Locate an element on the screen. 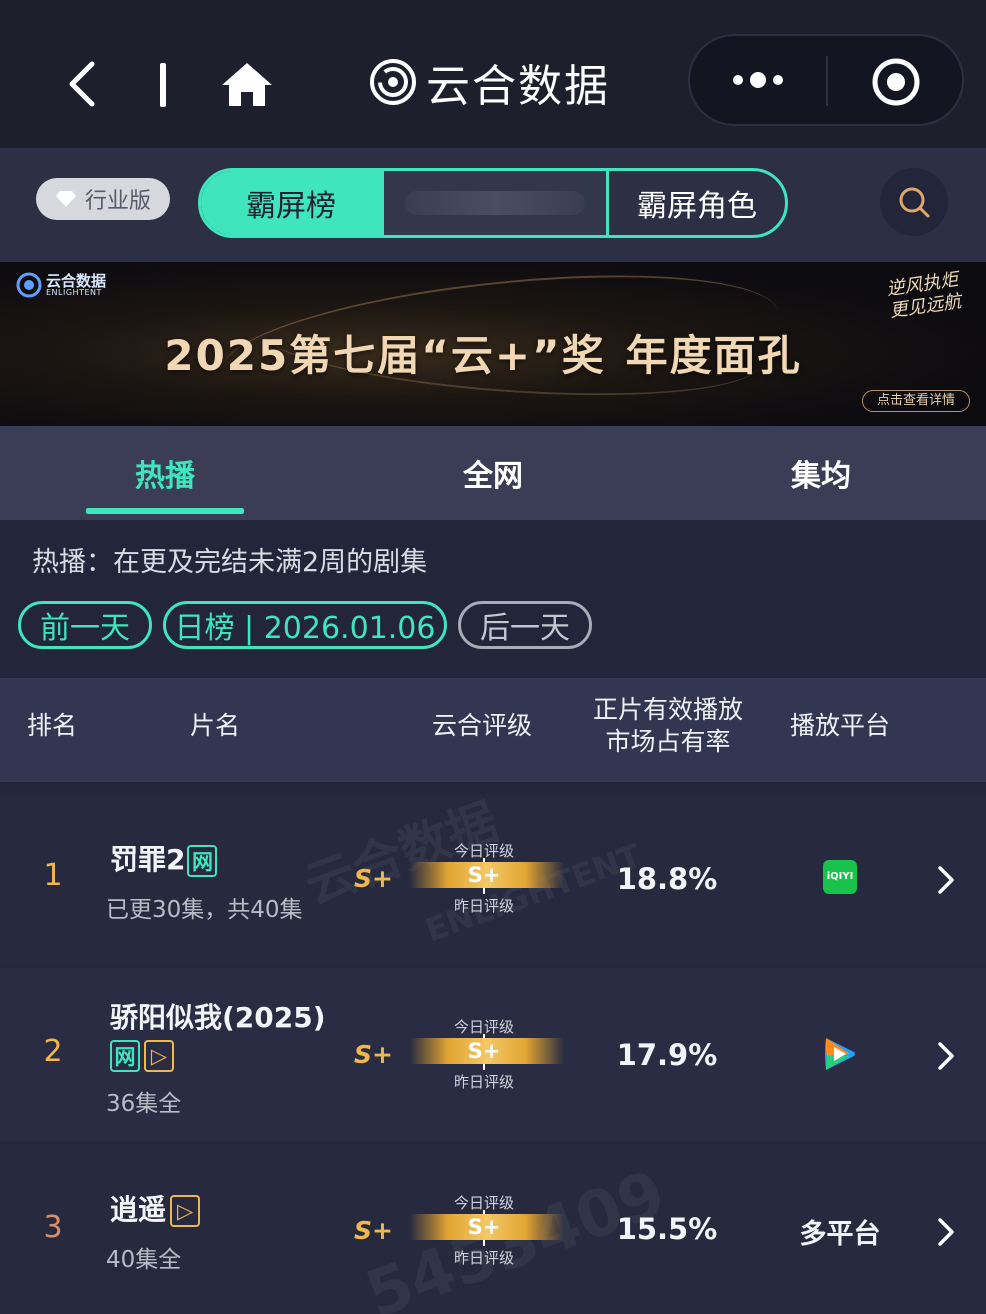 The height and width of the screenshot is (1314, 986). banner-logo: 云合数据 ENLIGHTENT is located at coordinates (61, 285).